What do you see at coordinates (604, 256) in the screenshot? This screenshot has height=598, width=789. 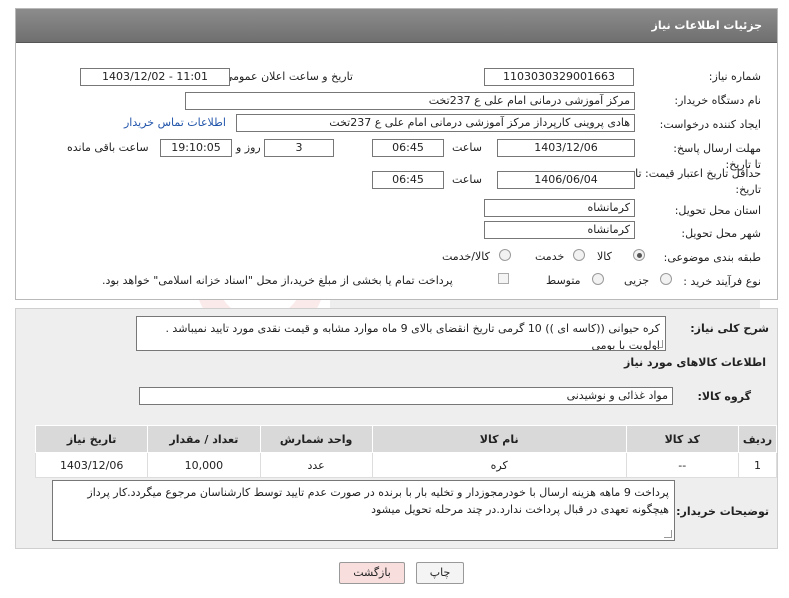 I see `category-goods-label: کالا` at bounding box center [604, 256].